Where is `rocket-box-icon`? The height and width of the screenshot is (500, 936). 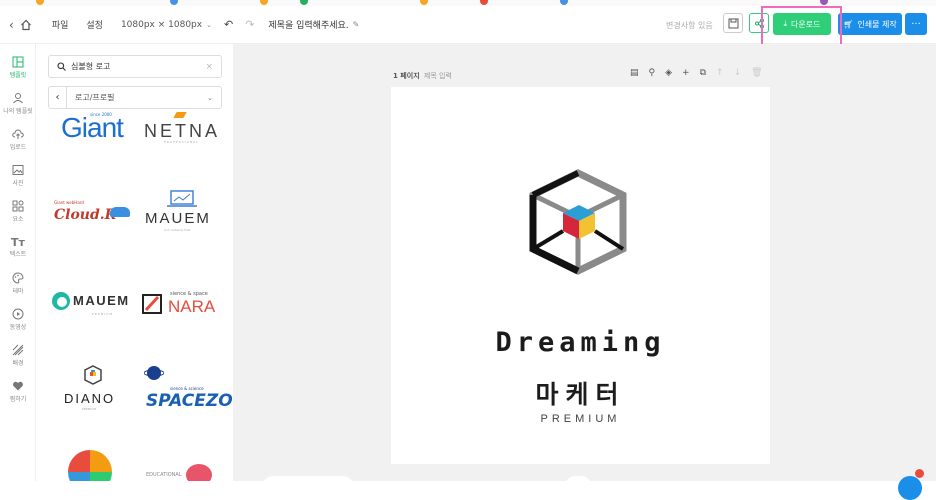 rocket-box-icon is located at coordinates (152, 304).